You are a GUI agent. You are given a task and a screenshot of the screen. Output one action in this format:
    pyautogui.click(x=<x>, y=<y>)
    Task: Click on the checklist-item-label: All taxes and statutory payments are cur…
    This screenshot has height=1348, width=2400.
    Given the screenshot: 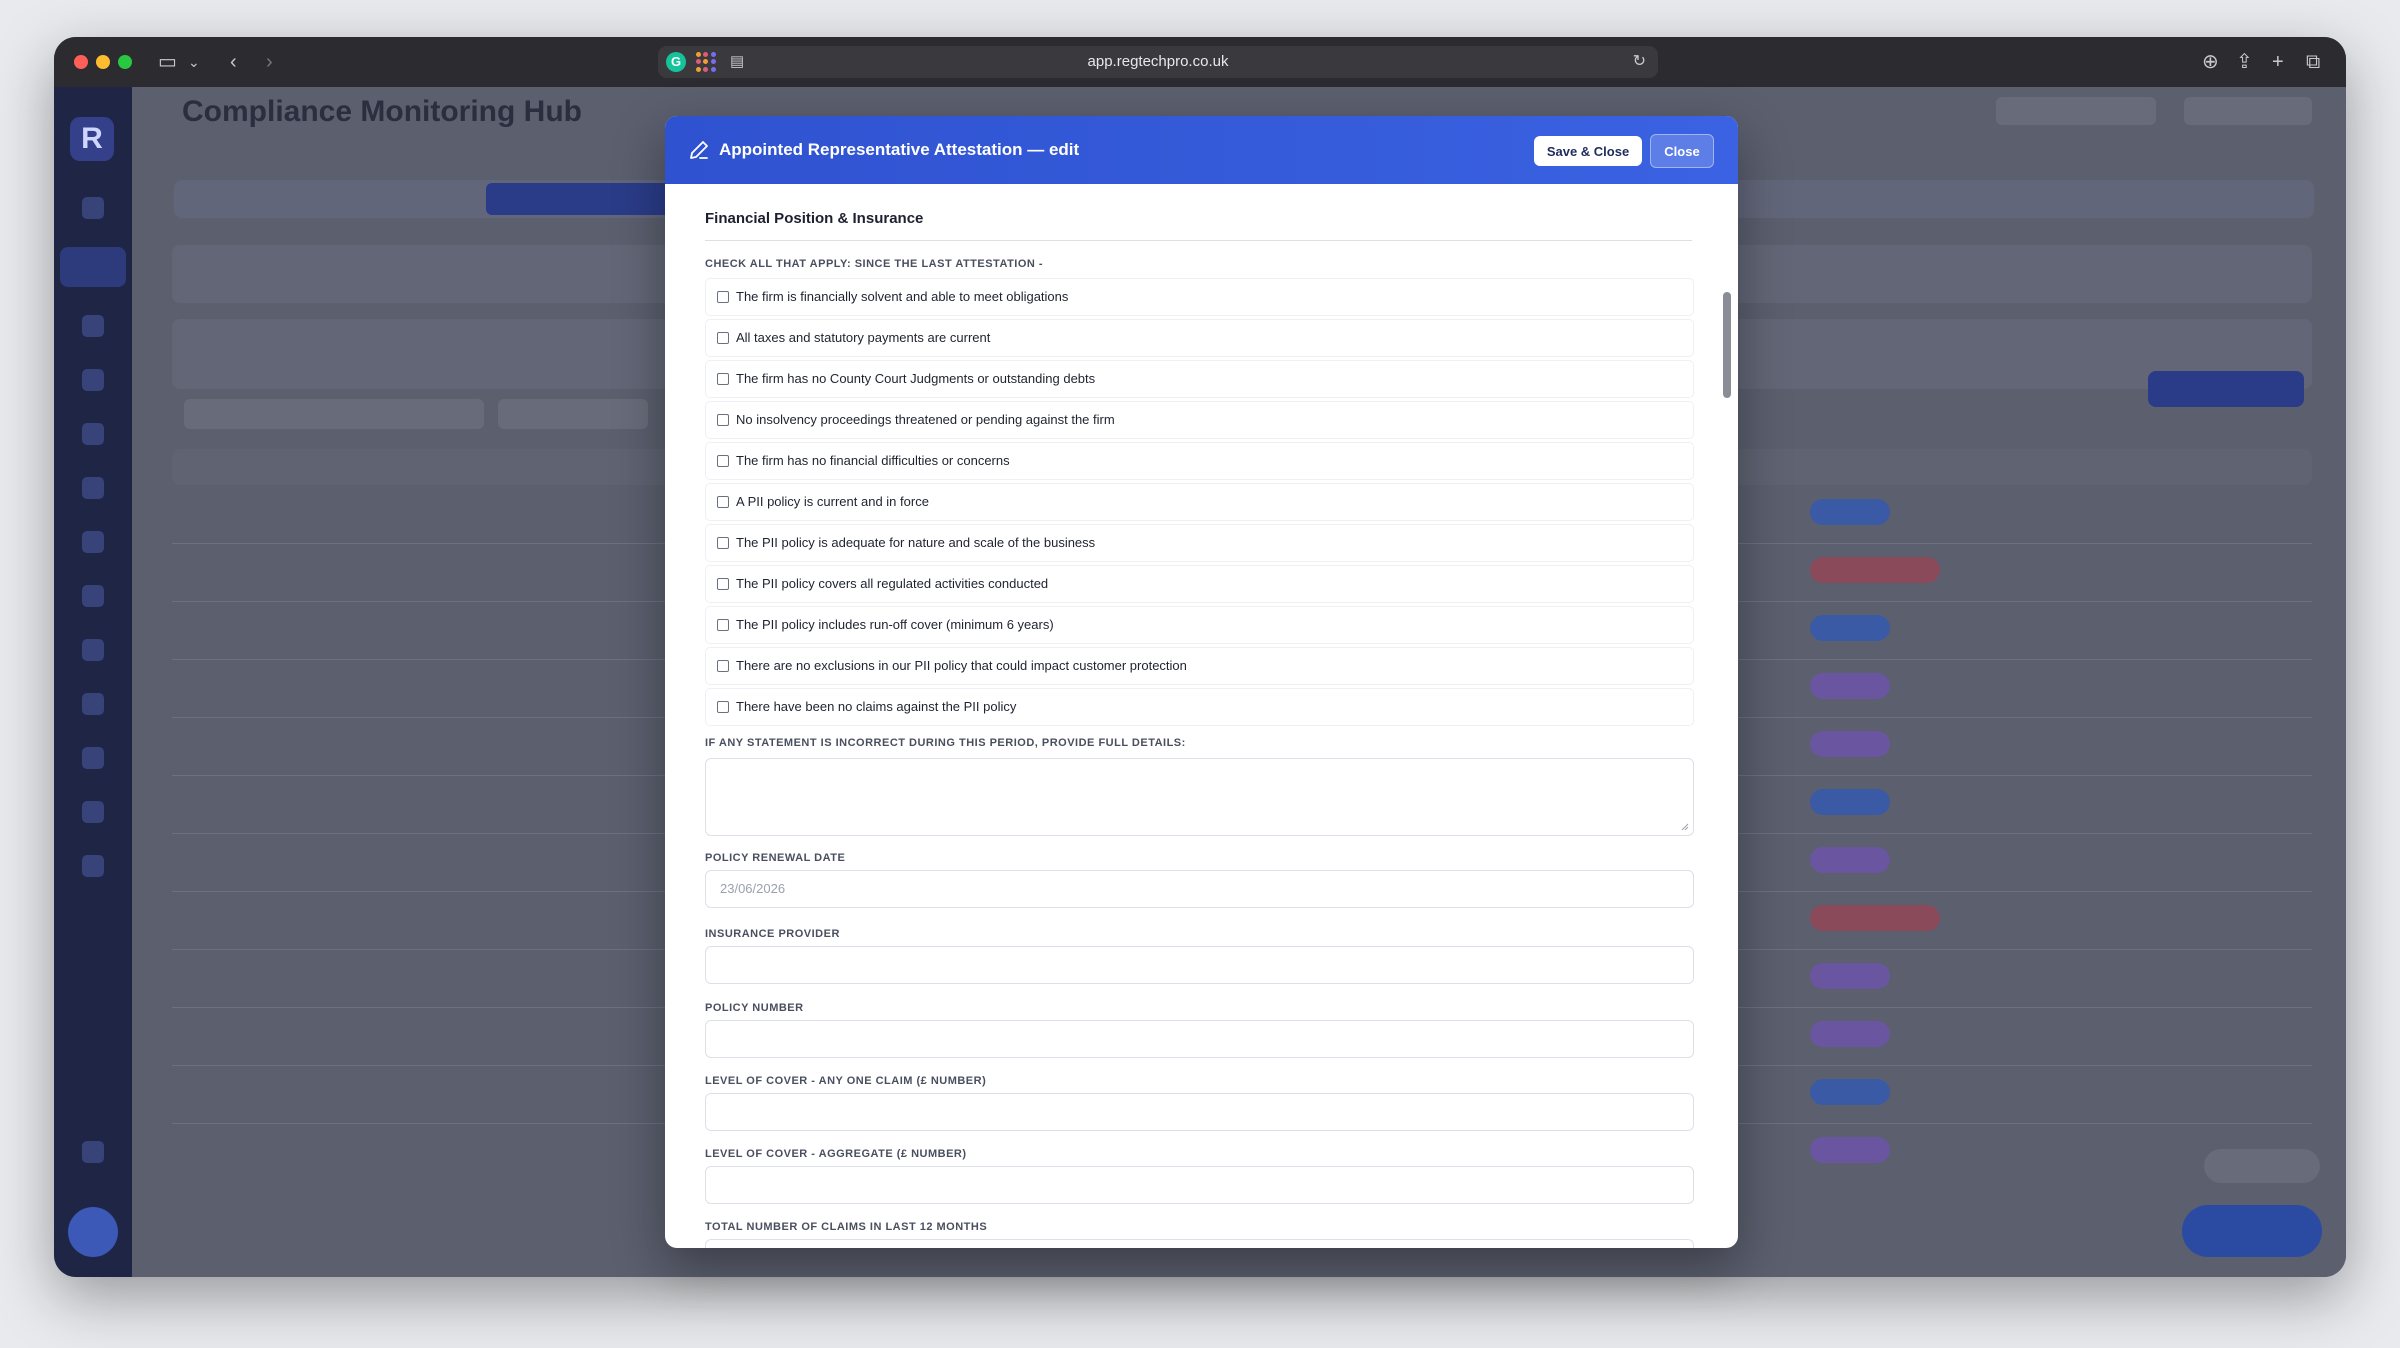 What is the action you would take?
    pyautogui.click(x=863, y=337)
    